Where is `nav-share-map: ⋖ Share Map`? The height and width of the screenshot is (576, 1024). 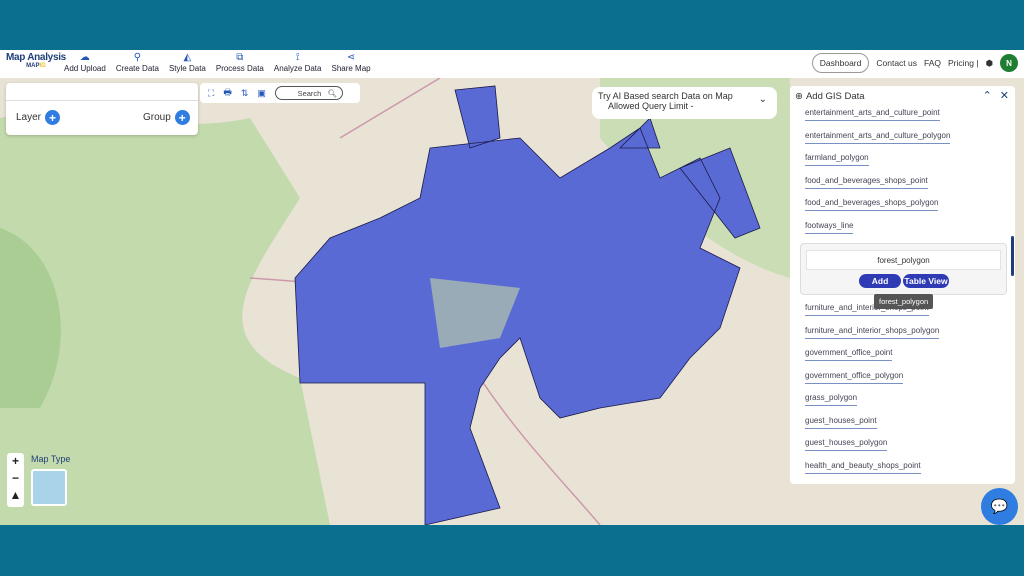
nav-share-map: ⋖ Share Map is located at coordinates (350, 62).